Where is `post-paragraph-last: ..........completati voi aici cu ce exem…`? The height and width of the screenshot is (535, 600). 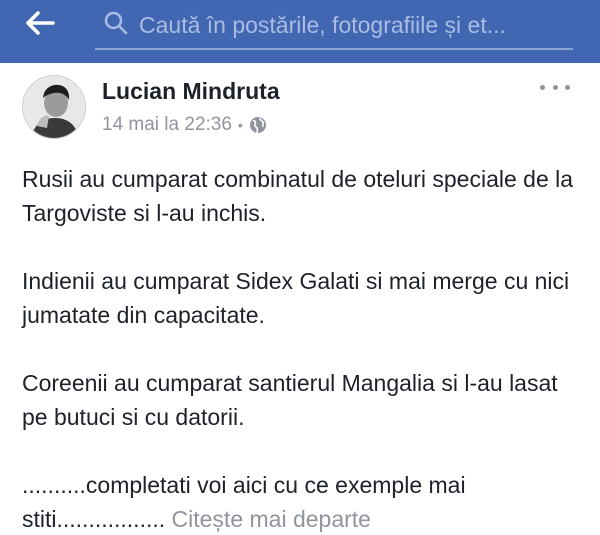
post-paragraph-last: ..........completati voi aici cu ce exem… is located at coordinates (302, 501).